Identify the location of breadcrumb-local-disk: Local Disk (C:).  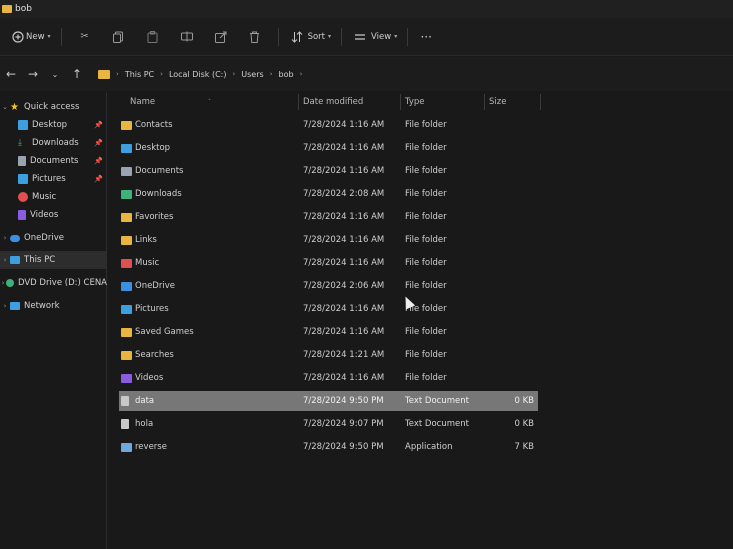
(198, 74).